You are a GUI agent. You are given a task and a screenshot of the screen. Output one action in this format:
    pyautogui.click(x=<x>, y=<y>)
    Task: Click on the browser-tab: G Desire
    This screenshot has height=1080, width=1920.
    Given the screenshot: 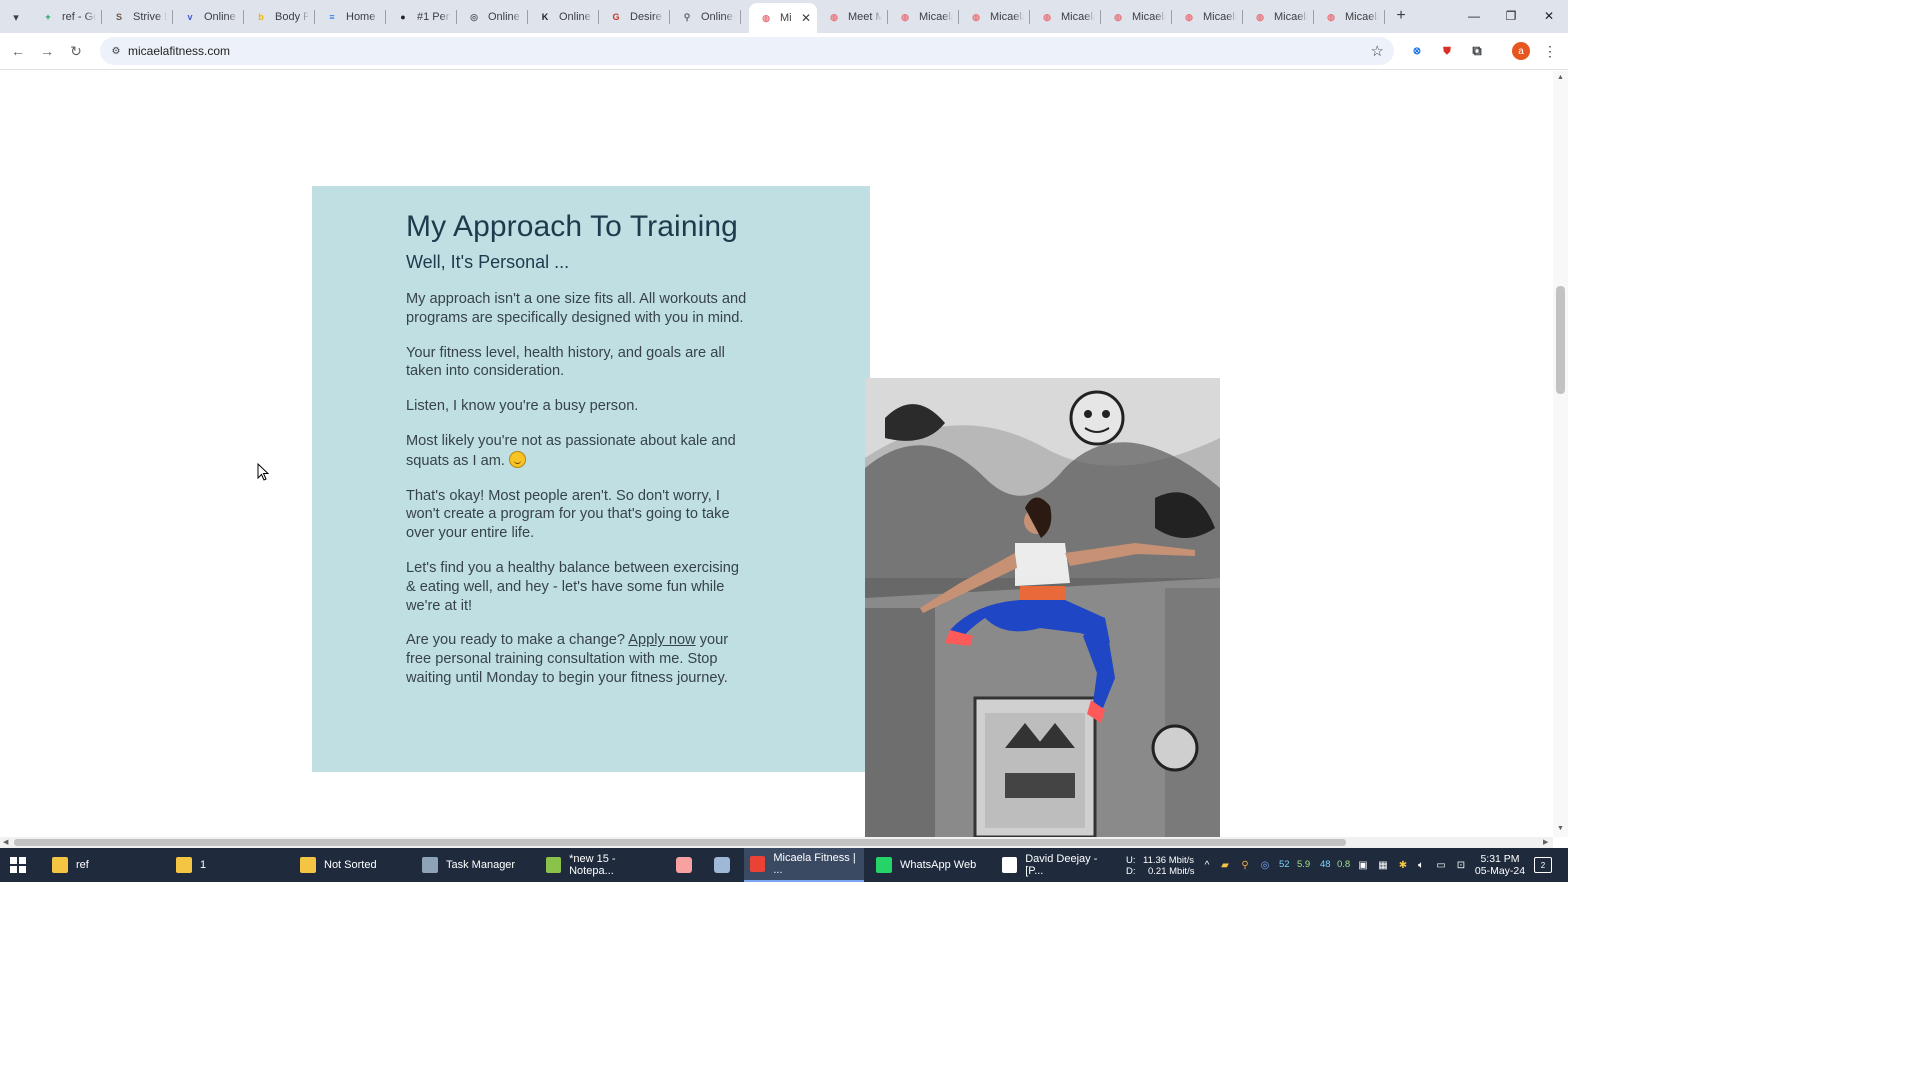 What is the action you would take?
    pyautogui.click(x=634, y=17)
    